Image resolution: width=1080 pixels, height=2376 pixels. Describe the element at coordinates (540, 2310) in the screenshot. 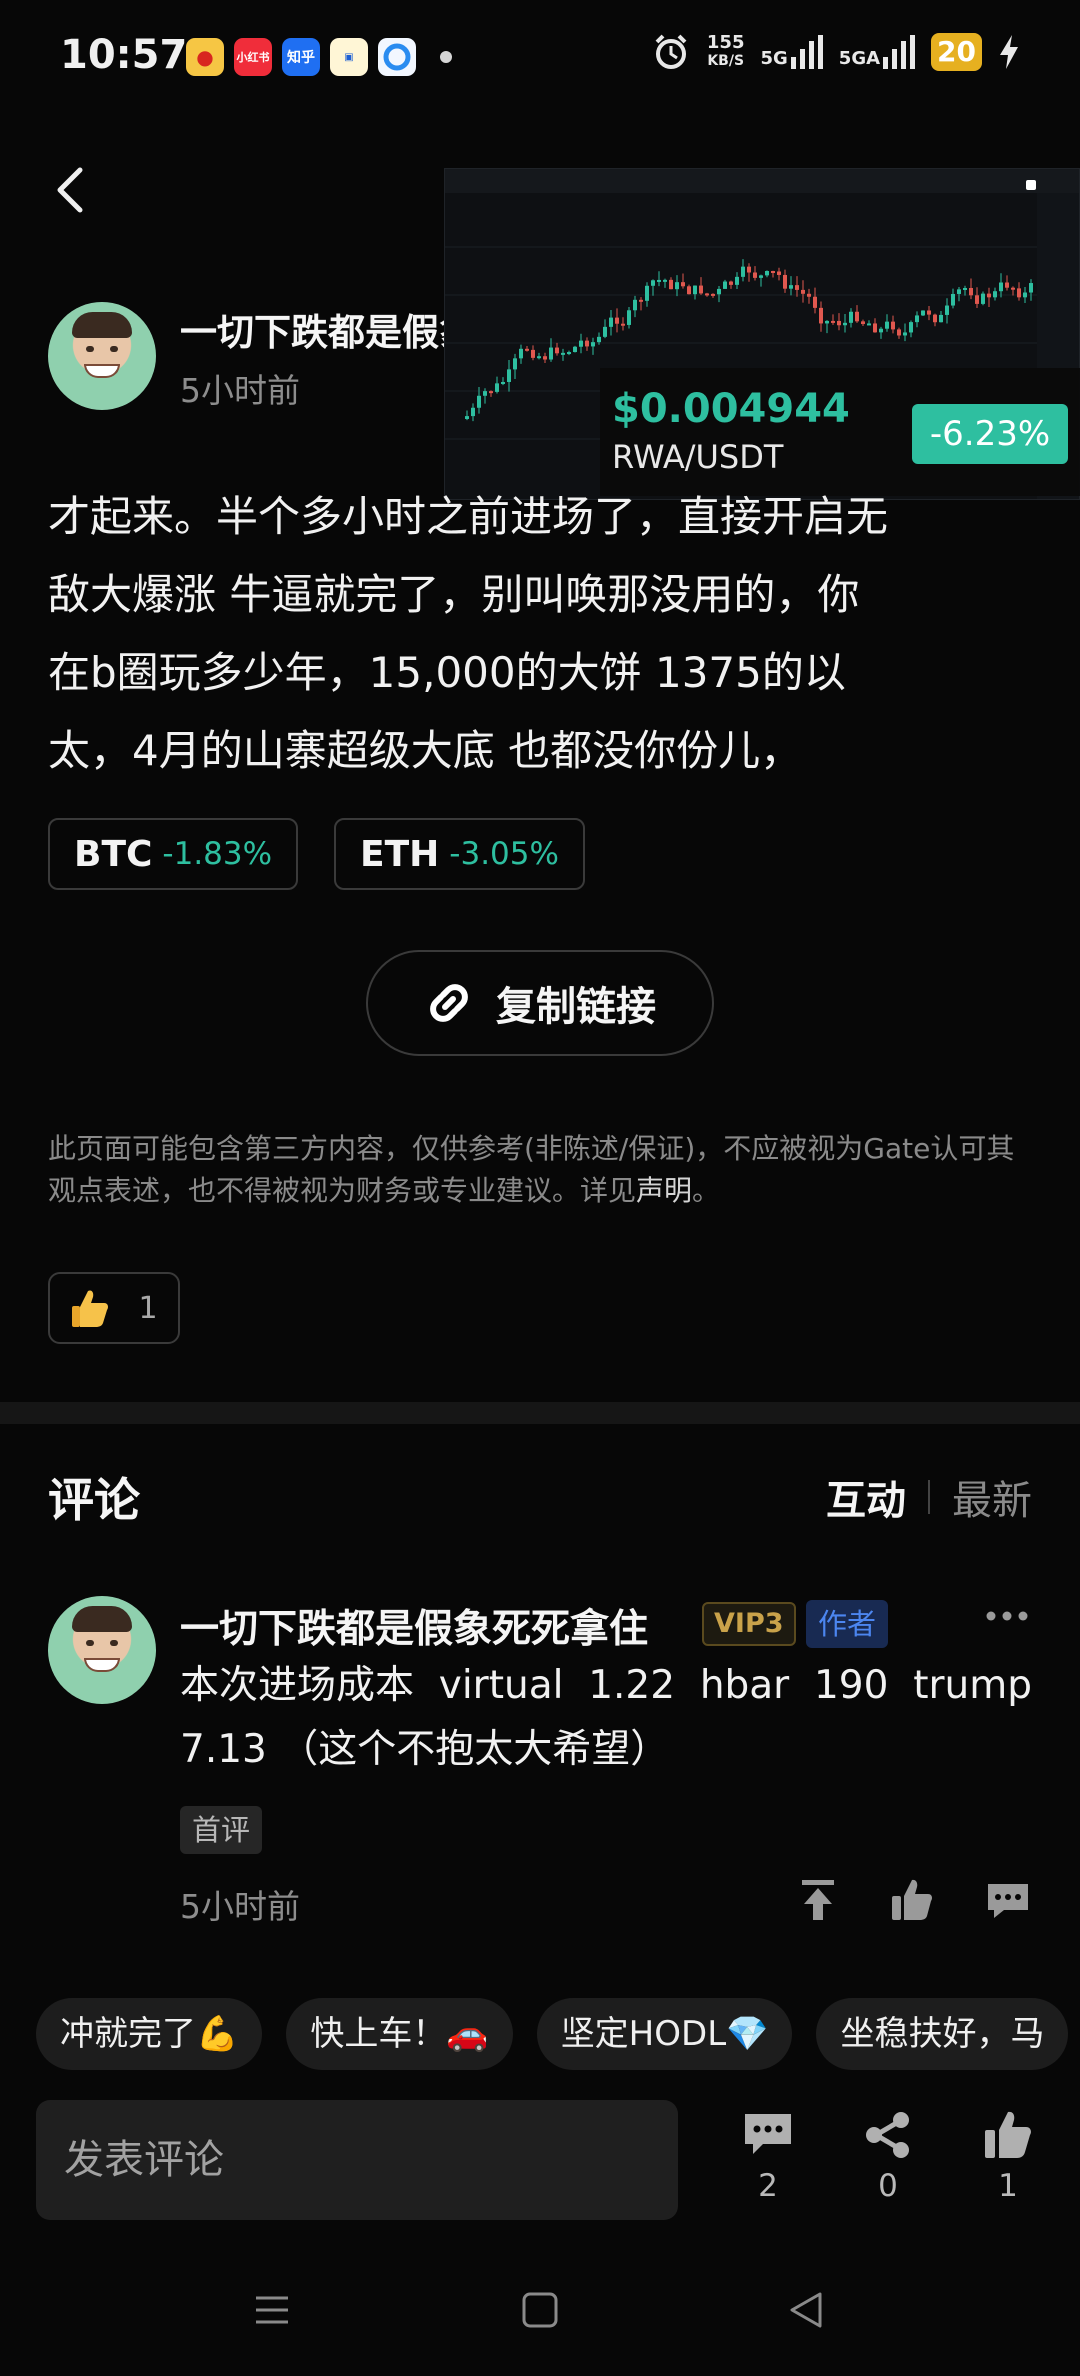

I see `home-nav-icon` at that location.